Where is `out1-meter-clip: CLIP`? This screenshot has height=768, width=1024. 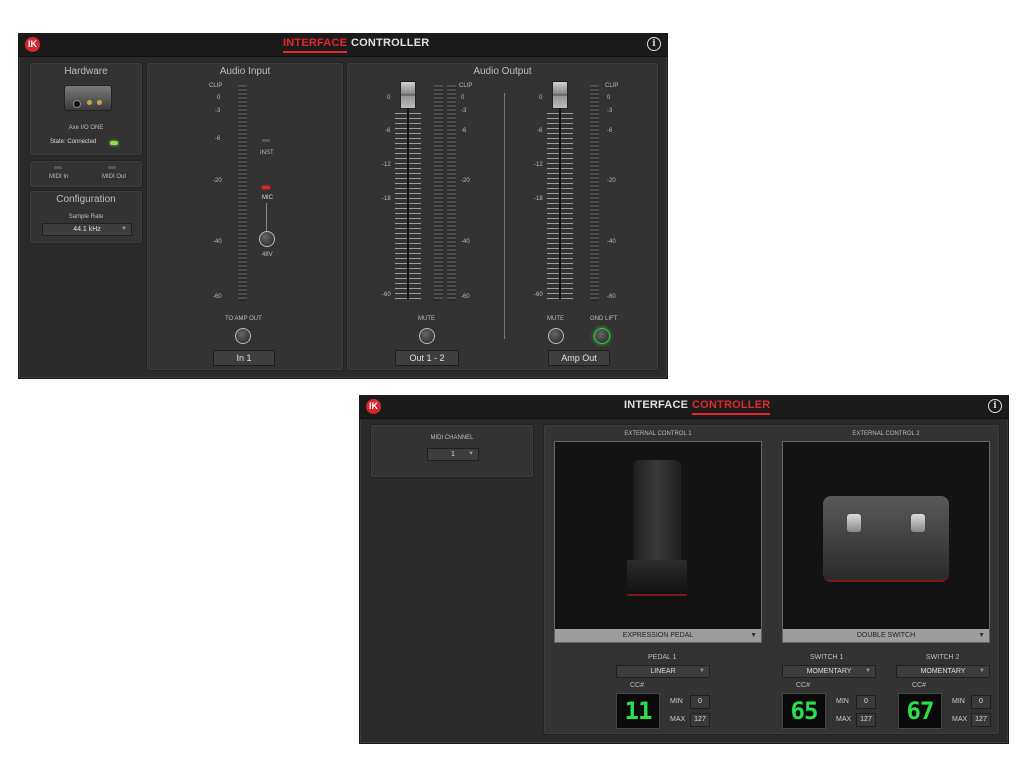 out1-meter-clip: CLIP is located at coordinates (466, 86).